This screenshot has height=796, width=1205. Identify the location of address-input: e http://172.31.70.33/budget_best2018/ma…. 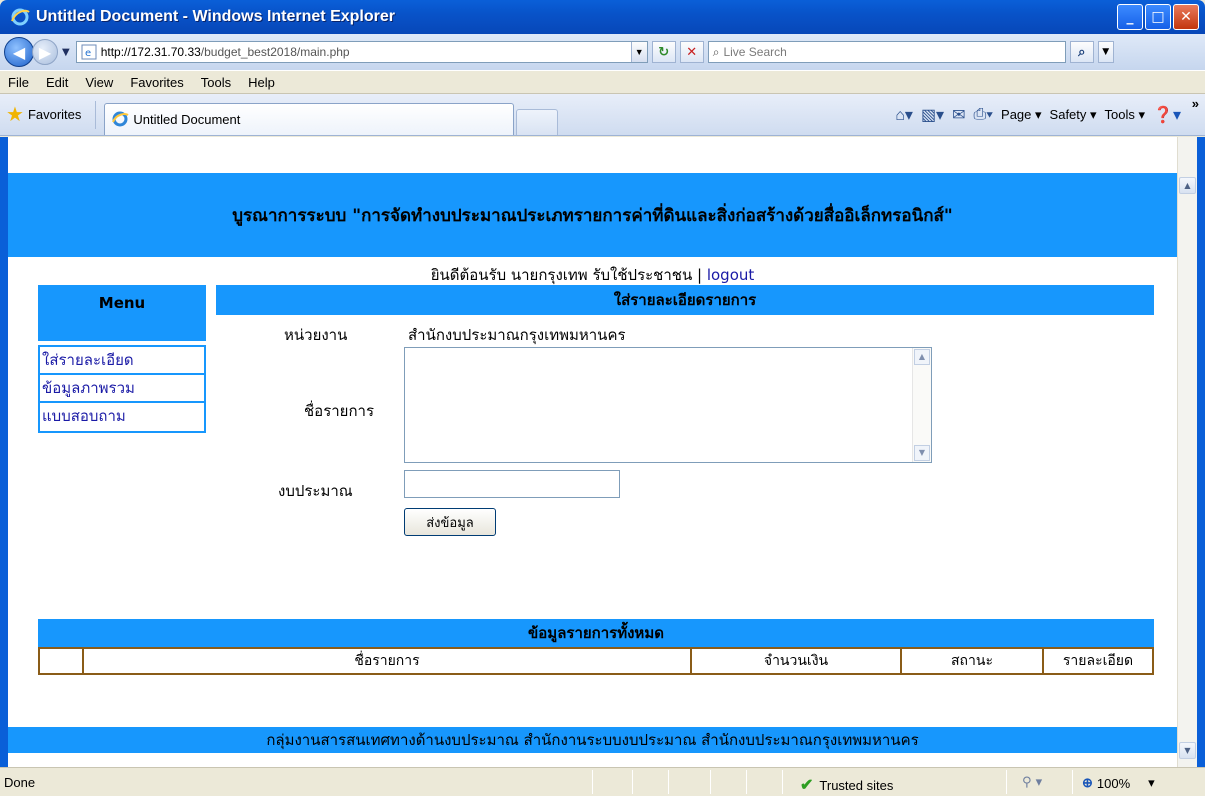
(361, 52).